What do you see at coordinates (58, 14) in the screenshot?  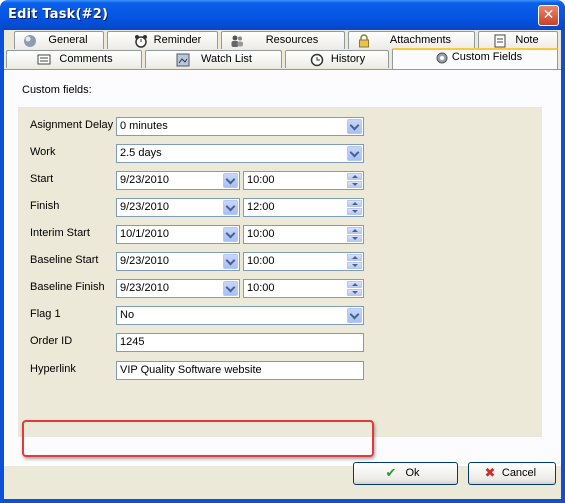 I see `window-title: Edit Task(#2)` at bounding box center [58, 14].